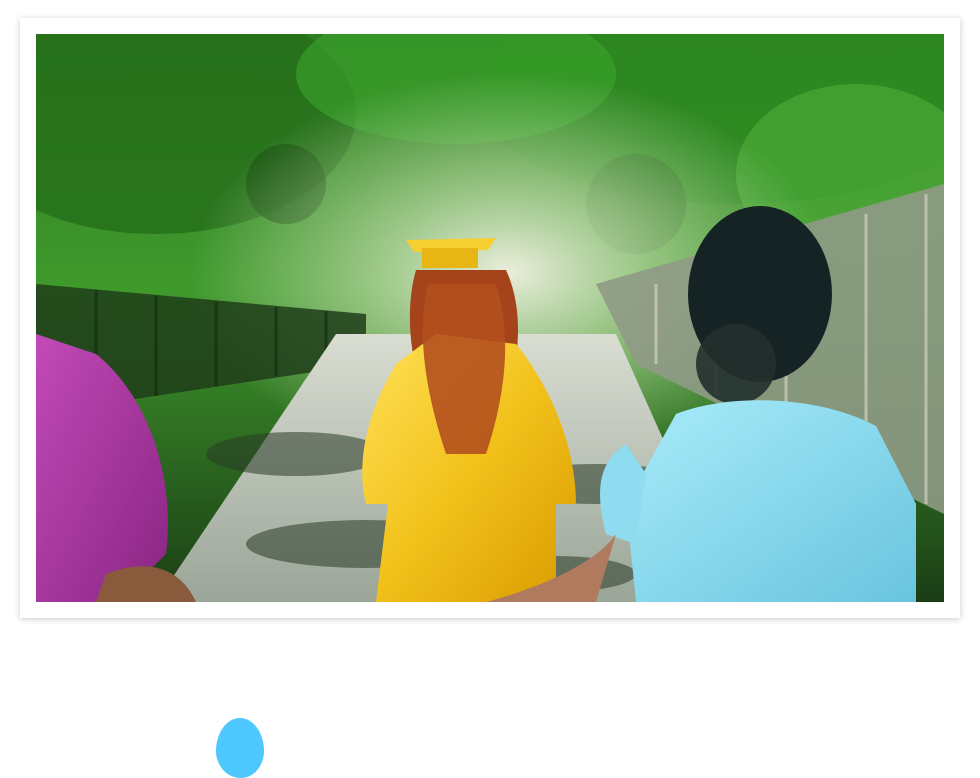 This screenshot has height=778, width=980. I want to click on blue-dot-marker, so click(240, 748).